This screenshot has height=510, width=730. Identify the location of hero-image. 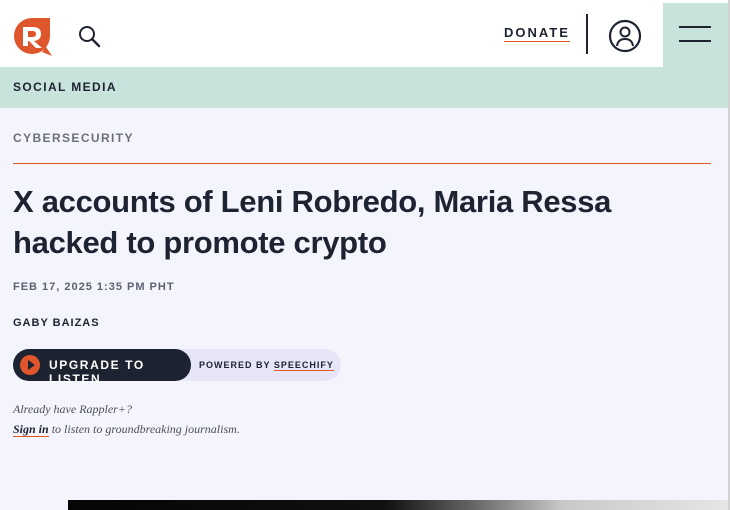
(398, 505).